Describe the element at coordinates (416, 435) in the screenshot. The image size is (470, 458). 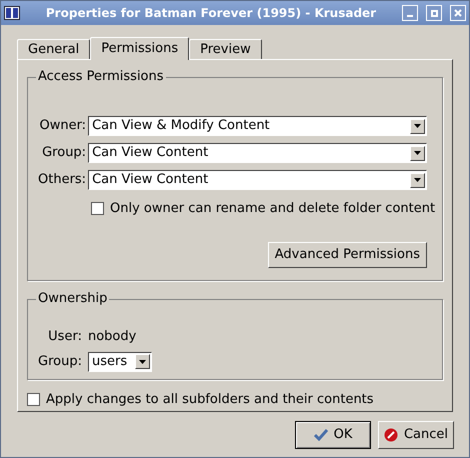
I see `cancel-button: Cancel` at that location.